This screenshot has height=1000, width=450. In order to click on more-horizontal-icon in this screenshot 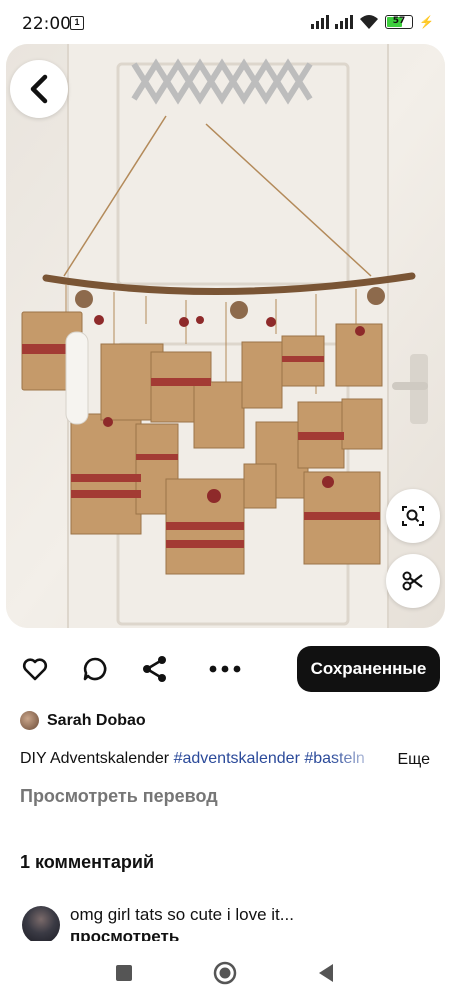, I will do `click(225, 669)`.